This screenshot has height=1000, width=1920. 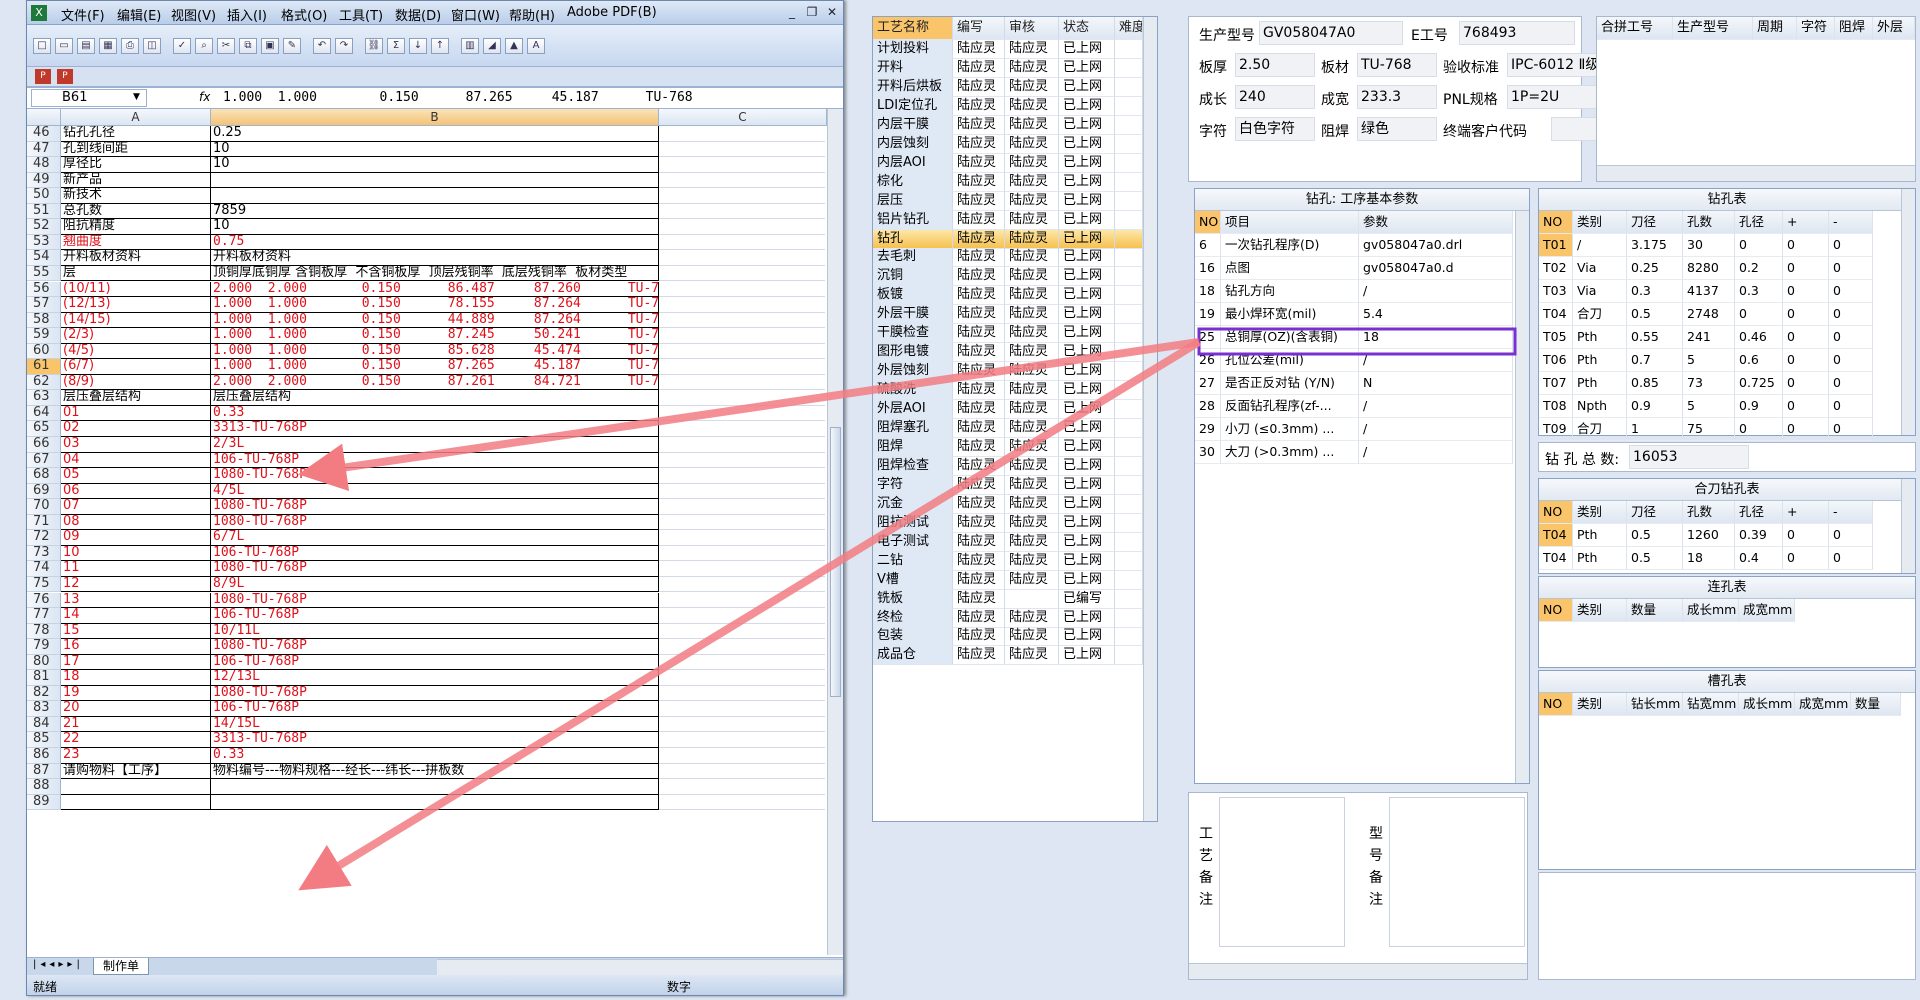 I want to click on combined-col-header: 合拼工号, so click(x=1635, y=28).